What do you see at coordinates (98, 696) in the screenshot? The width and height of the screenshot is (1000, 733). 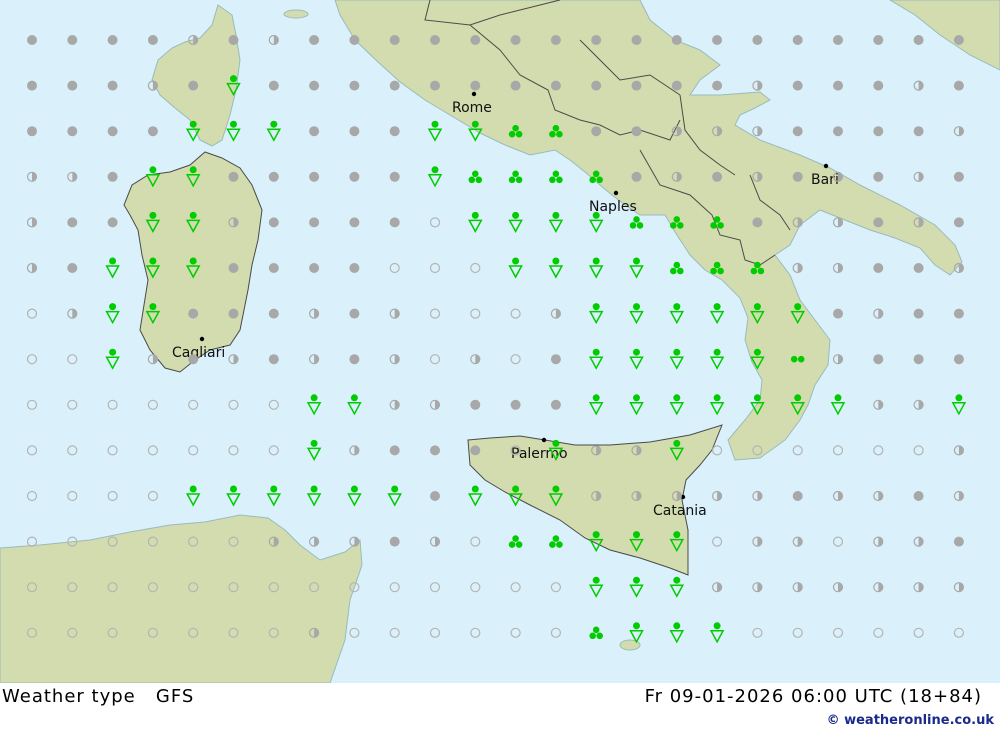 I see `map-title: Weather type GFS` at bounding box center [98, 696].